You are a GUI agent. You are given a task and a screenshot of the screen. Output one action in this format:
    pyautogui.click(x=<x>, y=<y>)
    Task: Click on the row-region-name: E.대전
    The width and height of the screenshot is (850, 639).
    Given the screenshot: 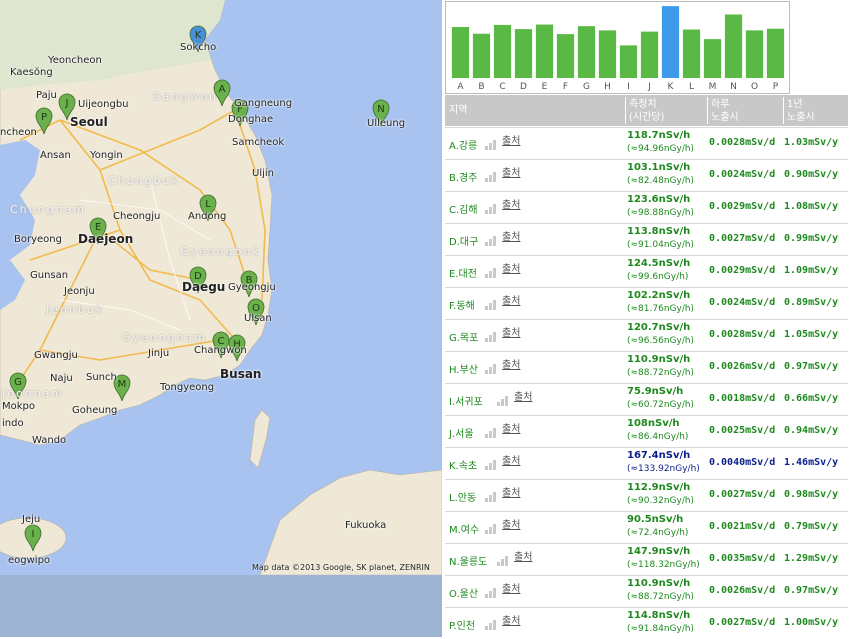 What is the action you would take?
    pyautogui.click(x=463, y=274)
    